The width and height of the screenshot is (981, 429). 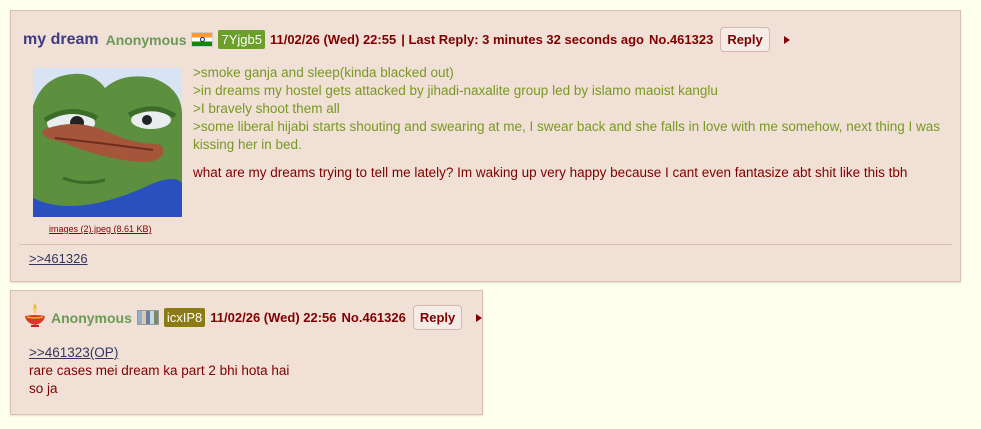 I want to click on post-datetime: 11/02/26 (Wed) 22:55, so click(x=333, y=39).